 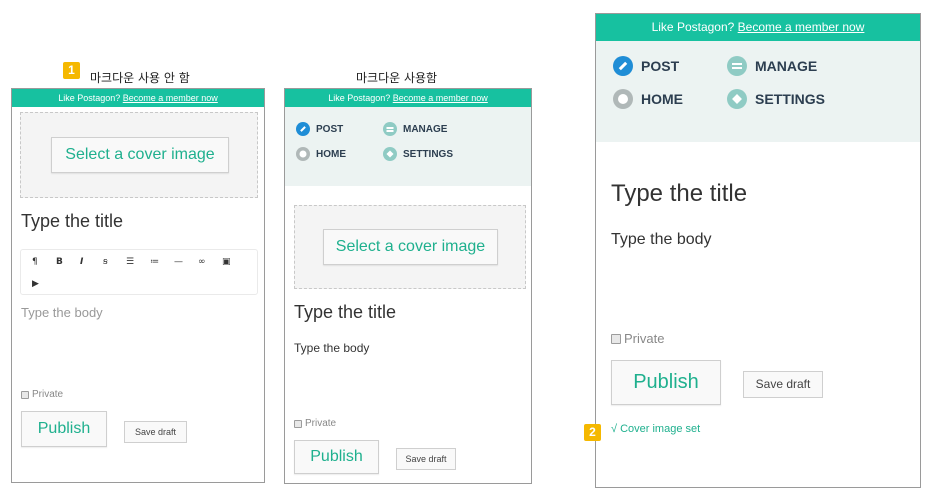 What do you see at coordinates (81, 262) in the screenshot?
I see `italic-icon: I` at bounding box center [81, 262].